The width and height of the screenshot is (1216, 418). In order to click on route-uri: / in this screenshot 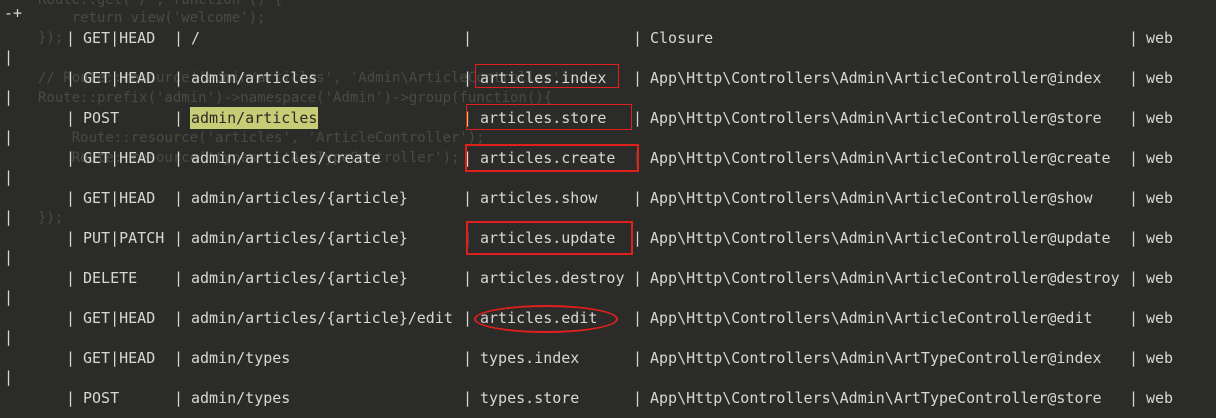, I will do `click(196, 38)`.